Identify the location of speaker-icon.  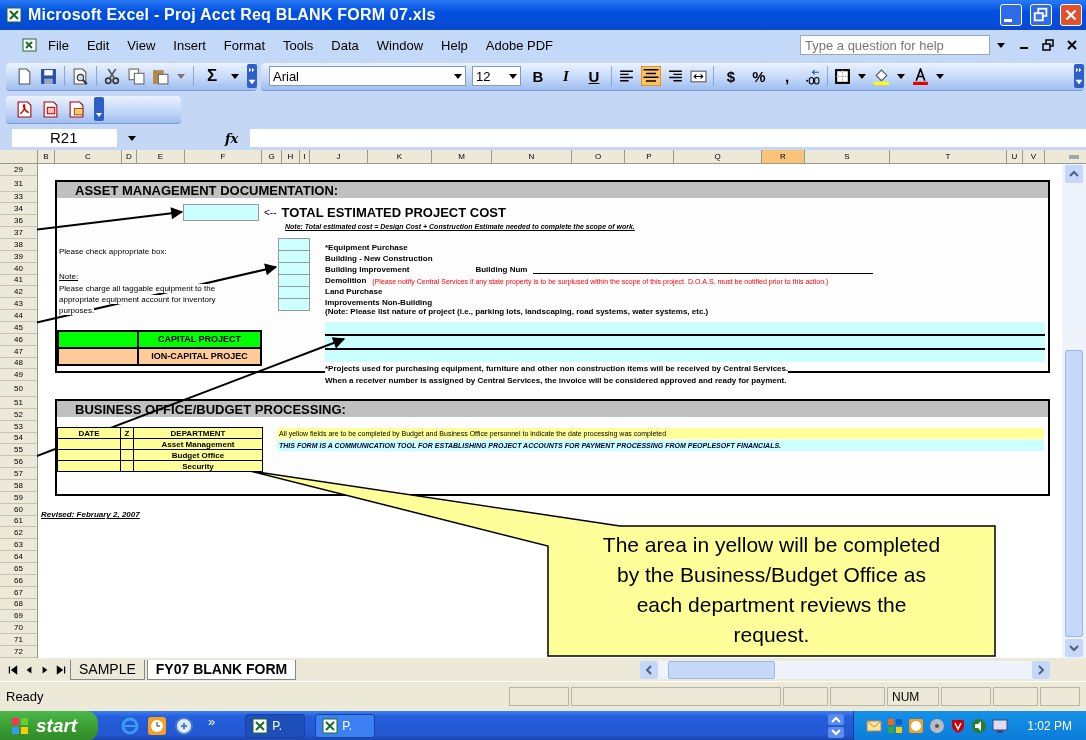
(979, 726).